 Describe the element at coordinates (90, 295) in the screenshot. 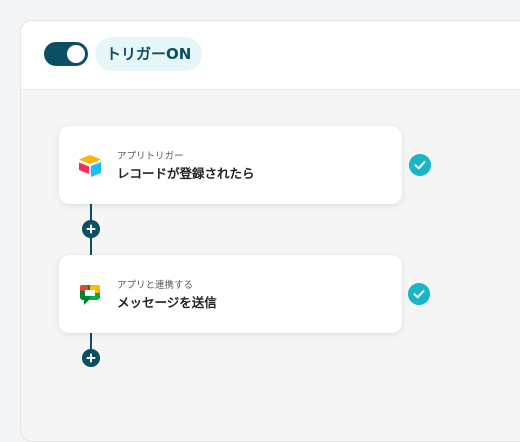

I see `google-chat-icon` at that location.